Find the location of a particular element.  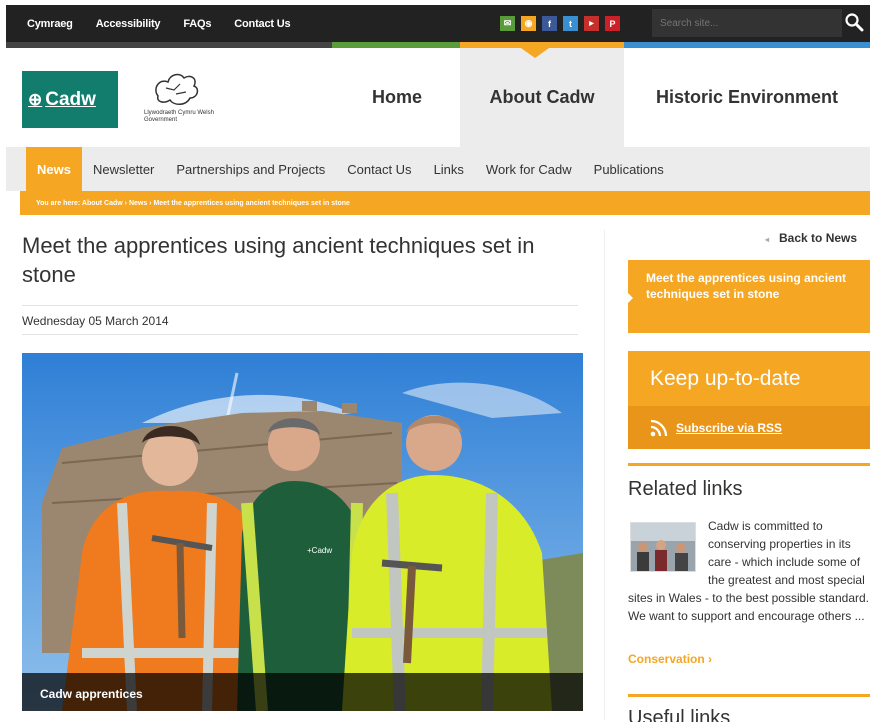

subnav-partnerships: Partnerships and Projects is located at coordinates (250, 169).